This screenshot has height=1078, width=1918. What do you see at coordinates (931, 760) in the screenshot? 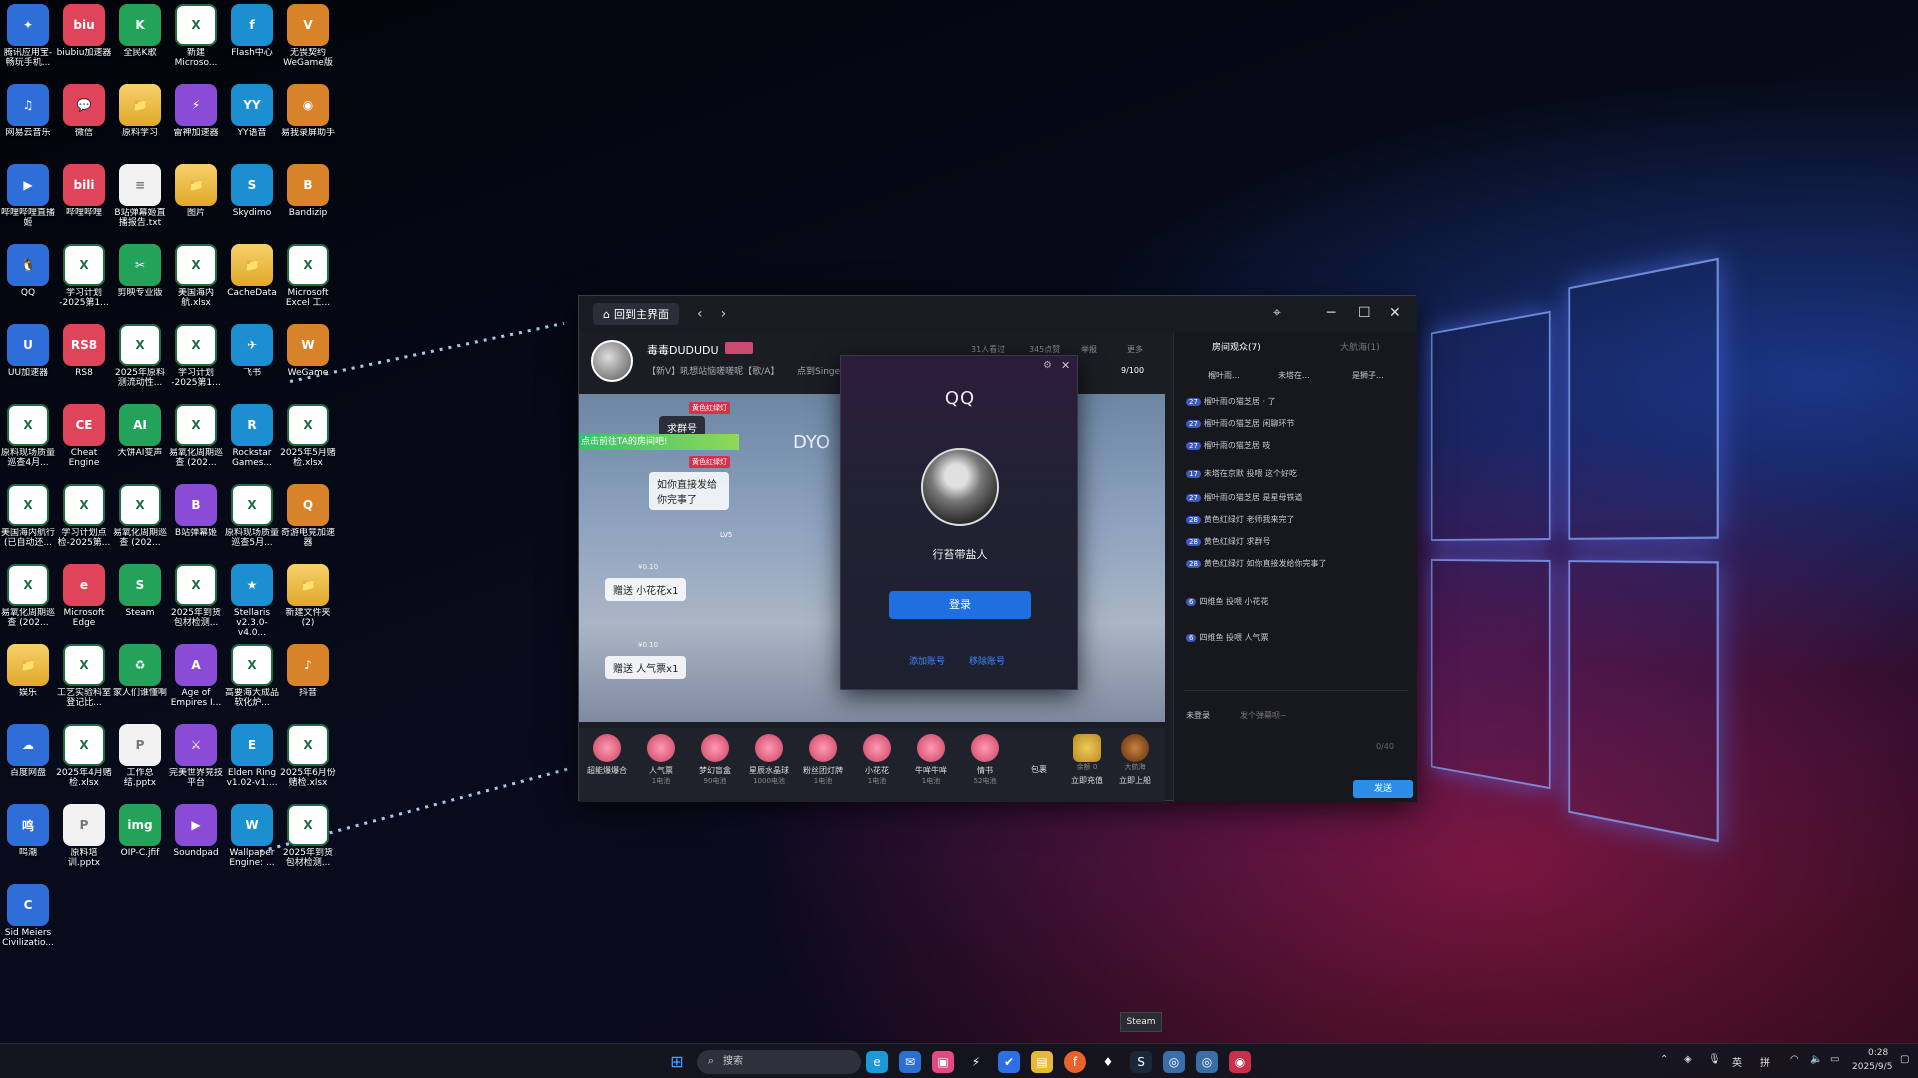
I see `gift-item: 牛哞牛哞 1电池` at bounding box center [931, 760].